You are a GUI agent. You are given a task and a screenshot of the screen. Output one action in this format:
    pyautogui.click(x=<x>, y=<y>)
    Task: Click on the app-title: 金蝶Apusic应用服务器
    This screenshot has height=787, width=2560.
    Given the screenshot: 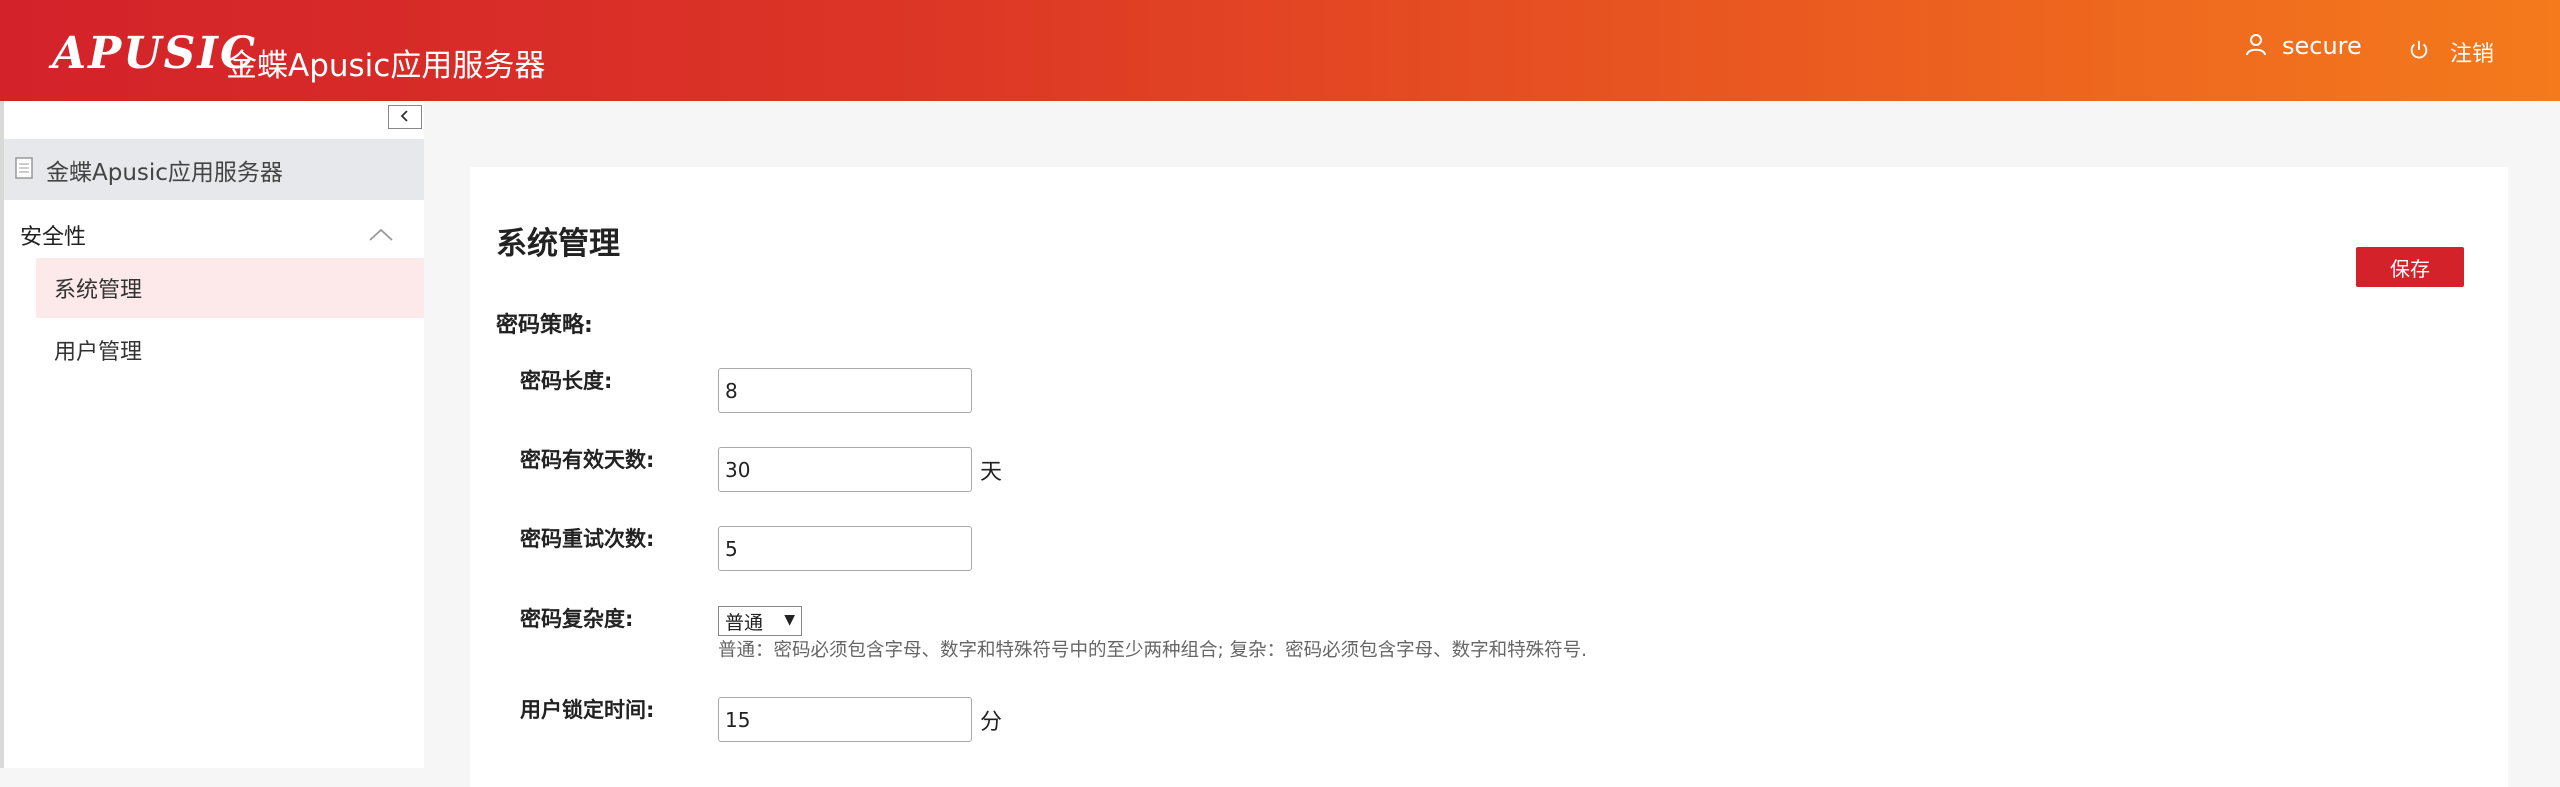 What is the action you would take?
    pyautogui.click(x=386, y=66)
    